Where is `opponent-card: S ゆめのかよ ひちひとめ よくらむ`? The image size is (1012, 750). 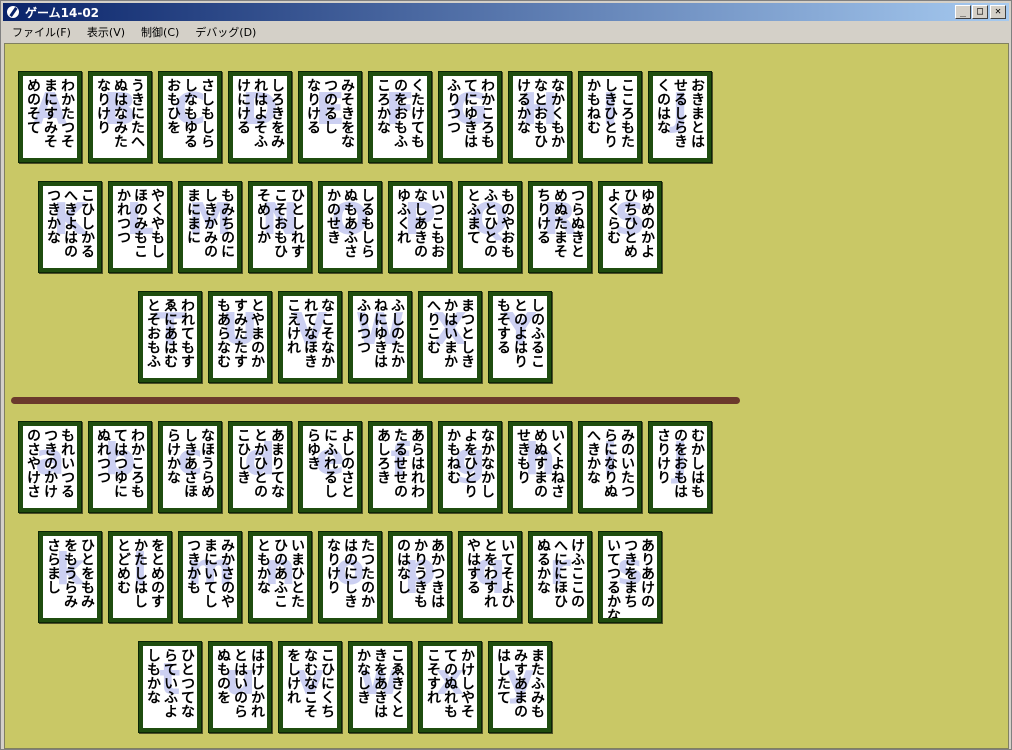
opponent-card: S ゆめのかよ ひちひとめ よくらむ is located at coordinates (630, 227).